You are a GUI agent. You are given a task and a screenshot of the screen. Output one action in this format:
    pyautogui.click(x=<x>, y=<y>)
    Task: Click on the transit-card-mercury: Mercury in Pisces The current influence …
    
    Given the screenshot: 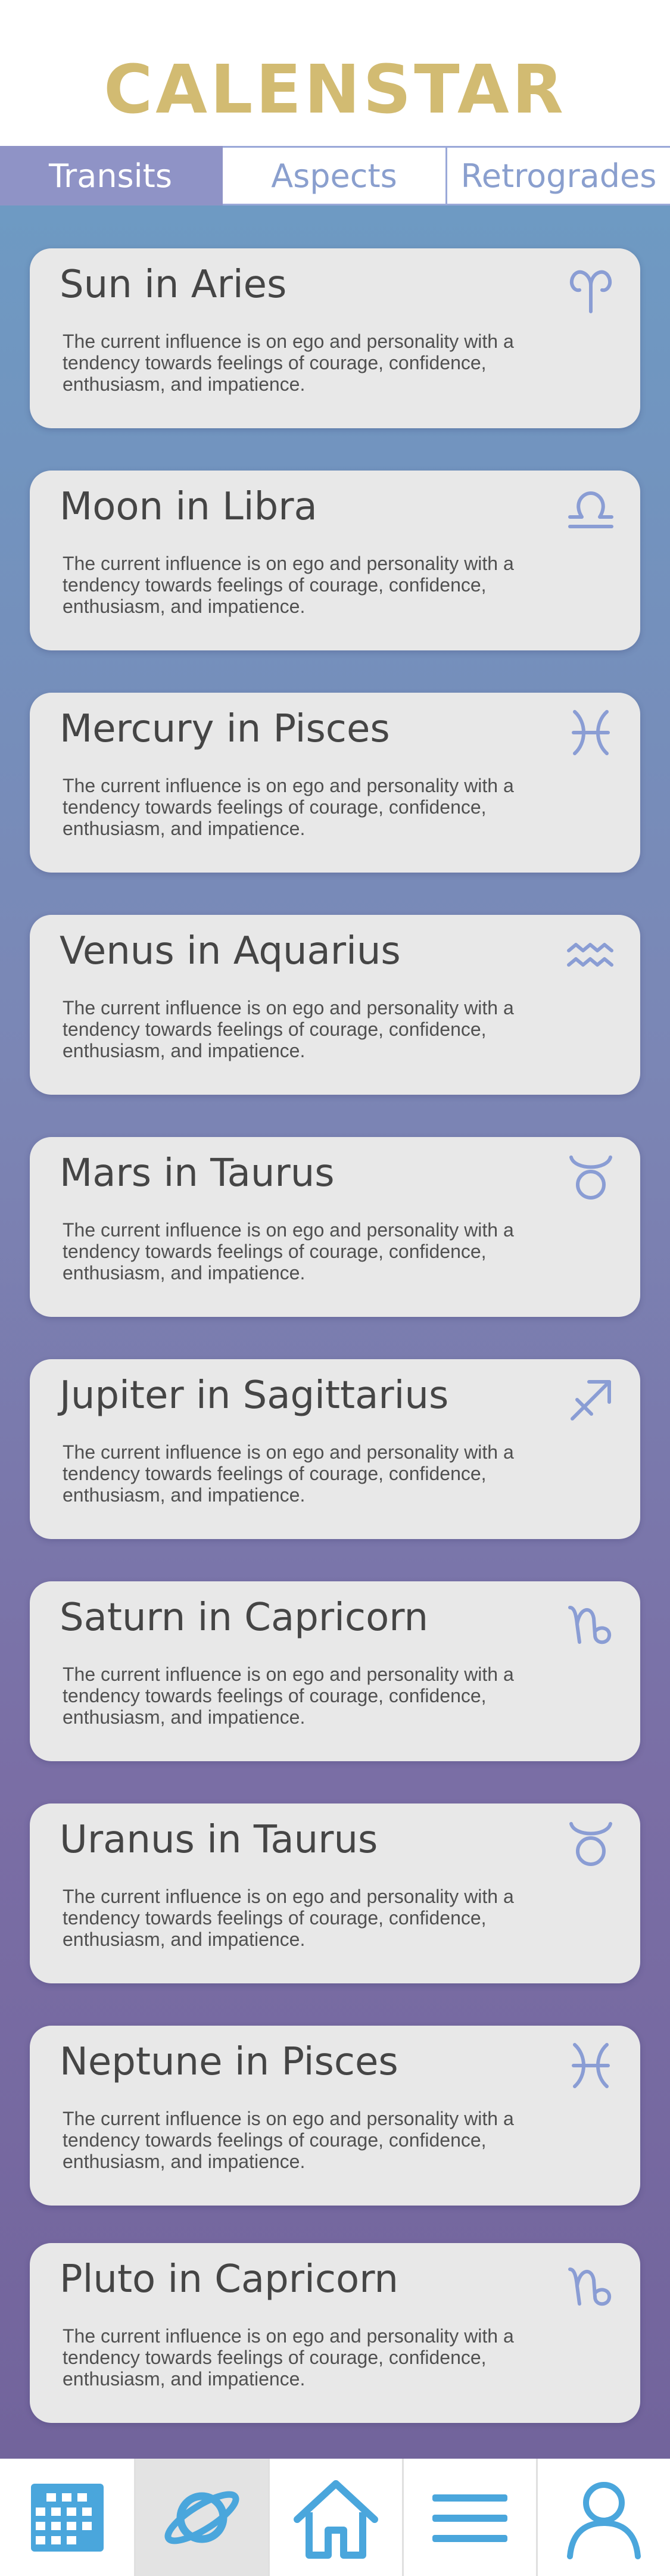 What is the action you would take?
    pyautogui.click(x=335, y=783)
    